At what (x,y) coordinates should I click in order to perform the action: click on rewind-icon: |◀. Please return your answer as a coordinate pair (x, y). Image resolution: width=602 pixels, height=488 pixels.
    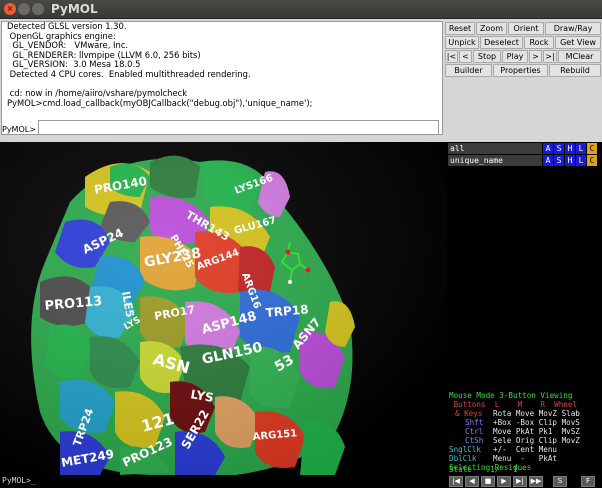
    Looking at the image, I should click on (456, 481).